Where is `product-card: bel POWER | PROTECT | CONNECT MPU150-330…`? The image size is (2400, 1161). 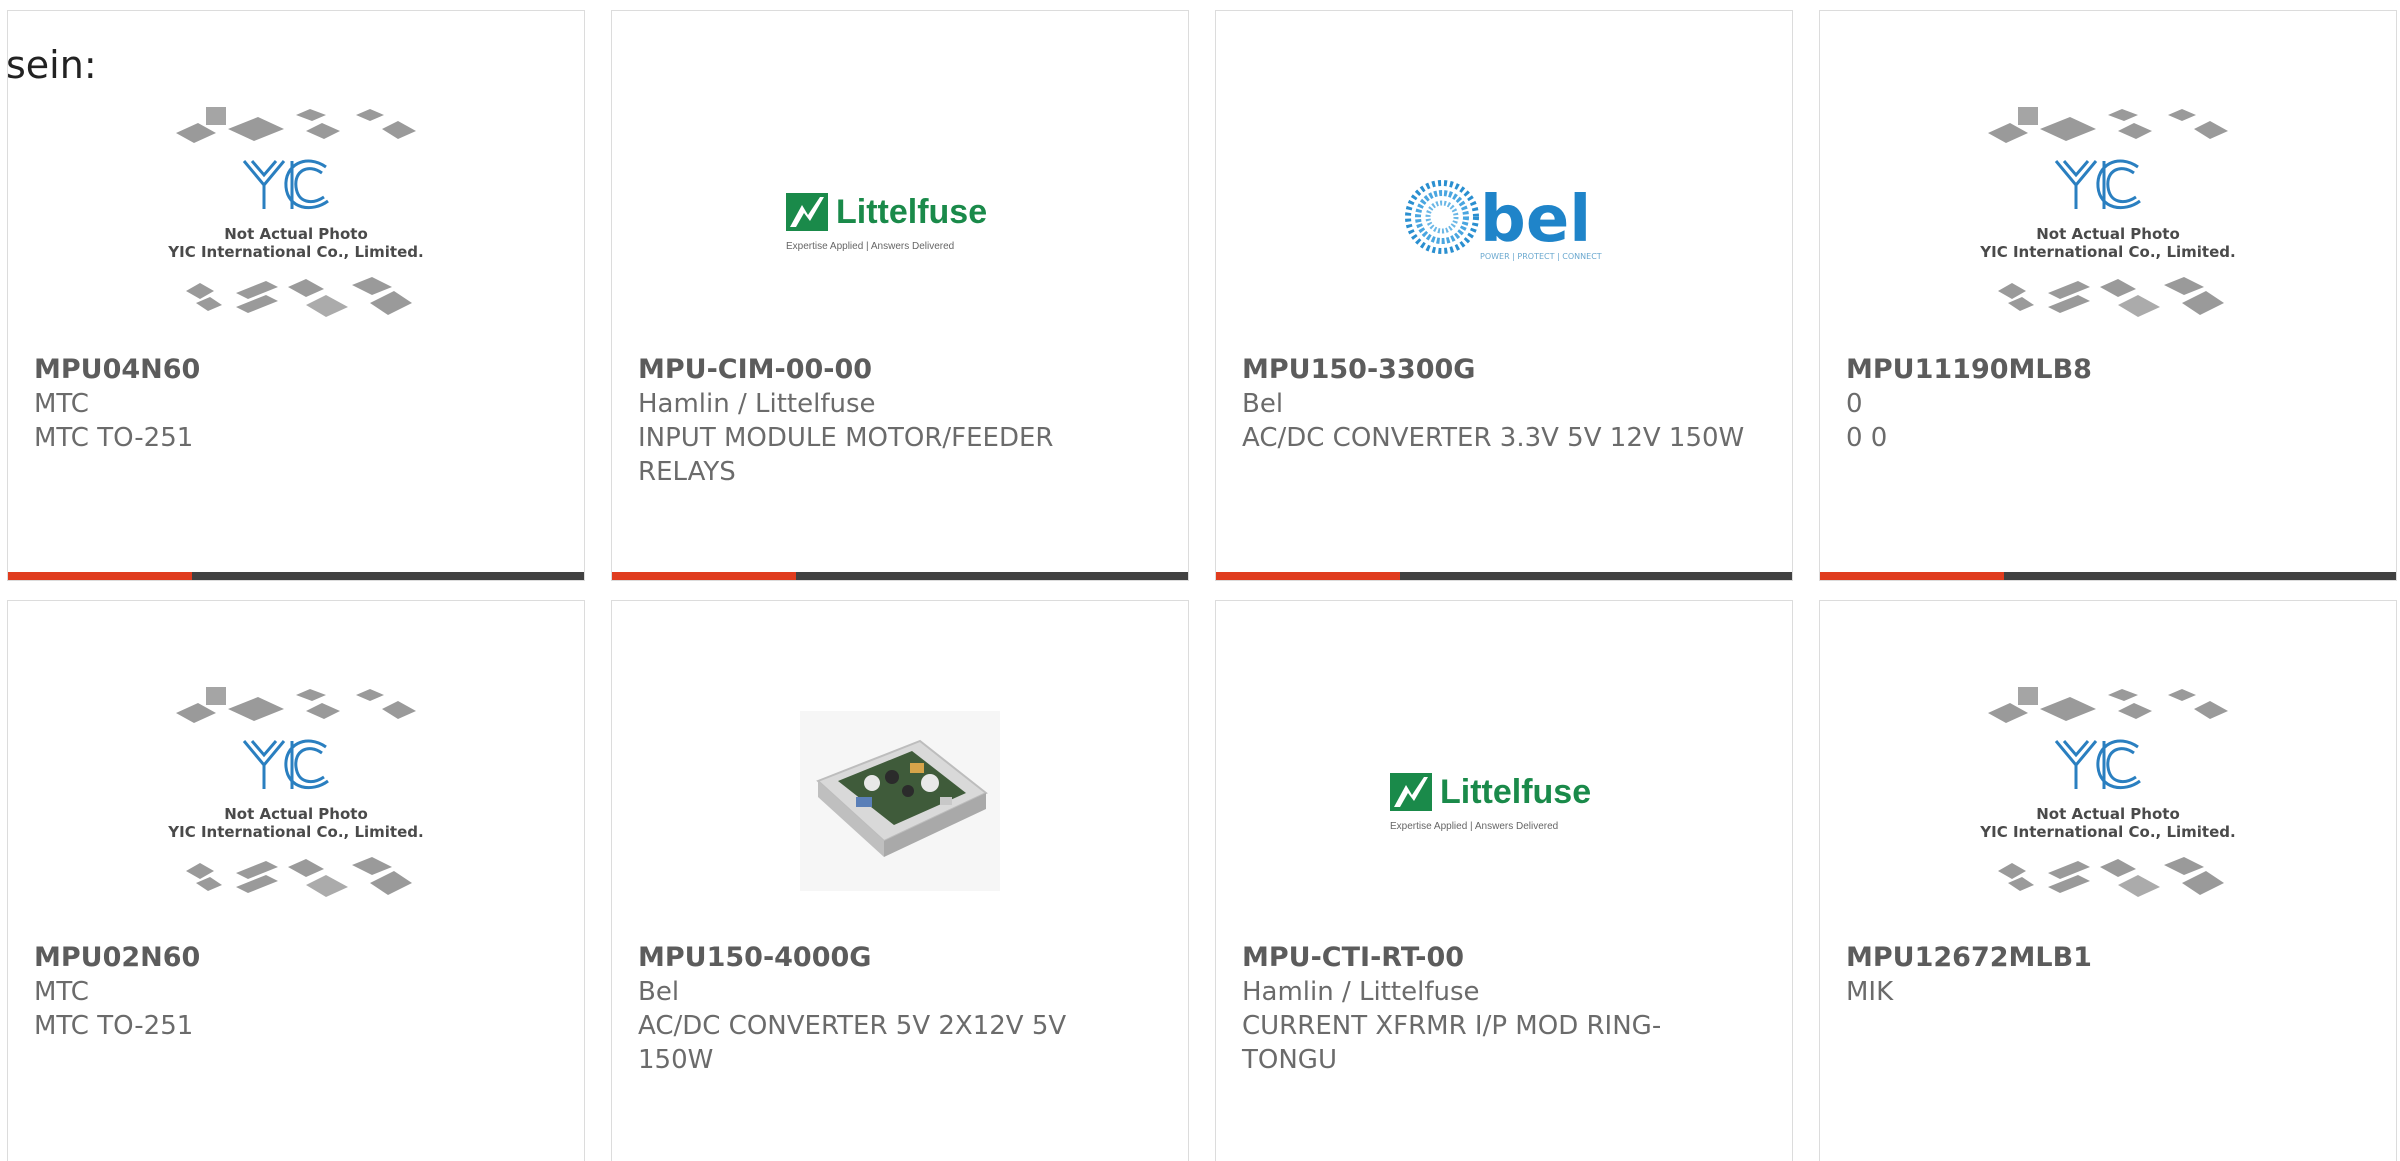 product-card: bel POWER | PROTECT | CONNECT MPU150-330… is located at coordinates (1504, 295).